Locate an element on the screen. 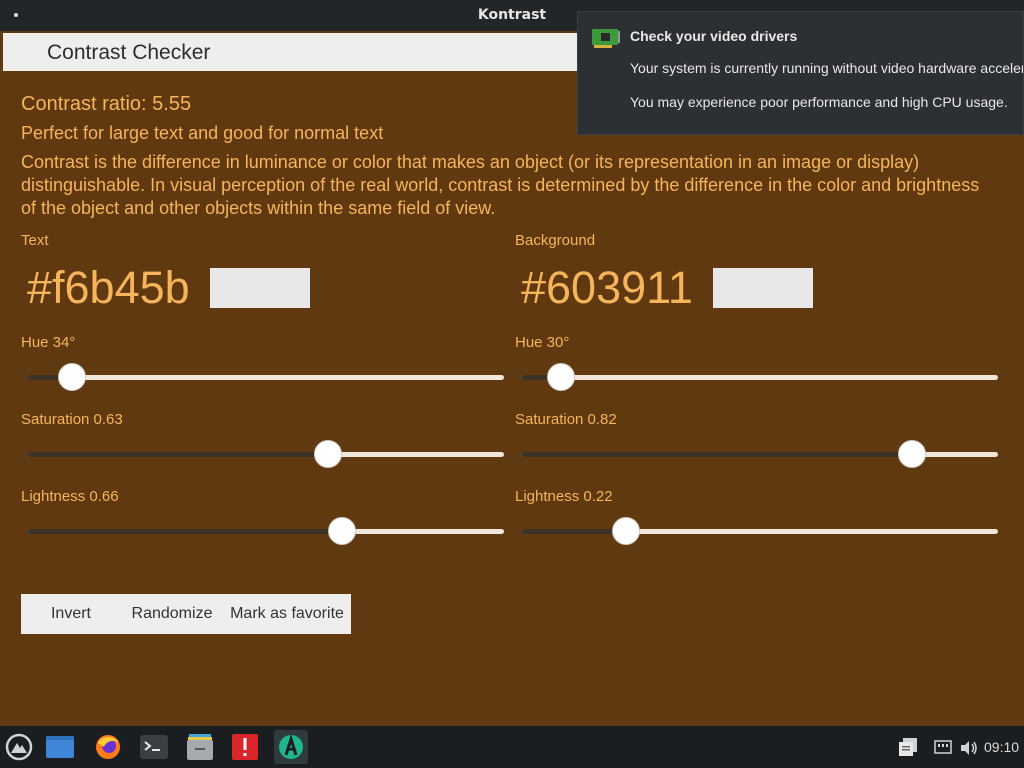 Image resolution: width=1024 pixels, height=768 pixels. firefox-icon is located at coordinates (108, 747).